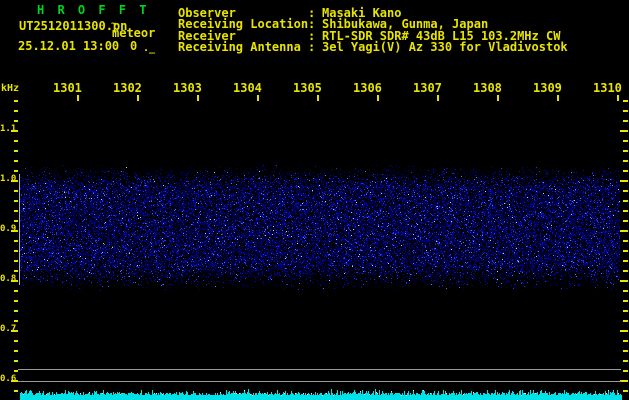  I want to click on x-tick-label: 1305, so click(307, 88).